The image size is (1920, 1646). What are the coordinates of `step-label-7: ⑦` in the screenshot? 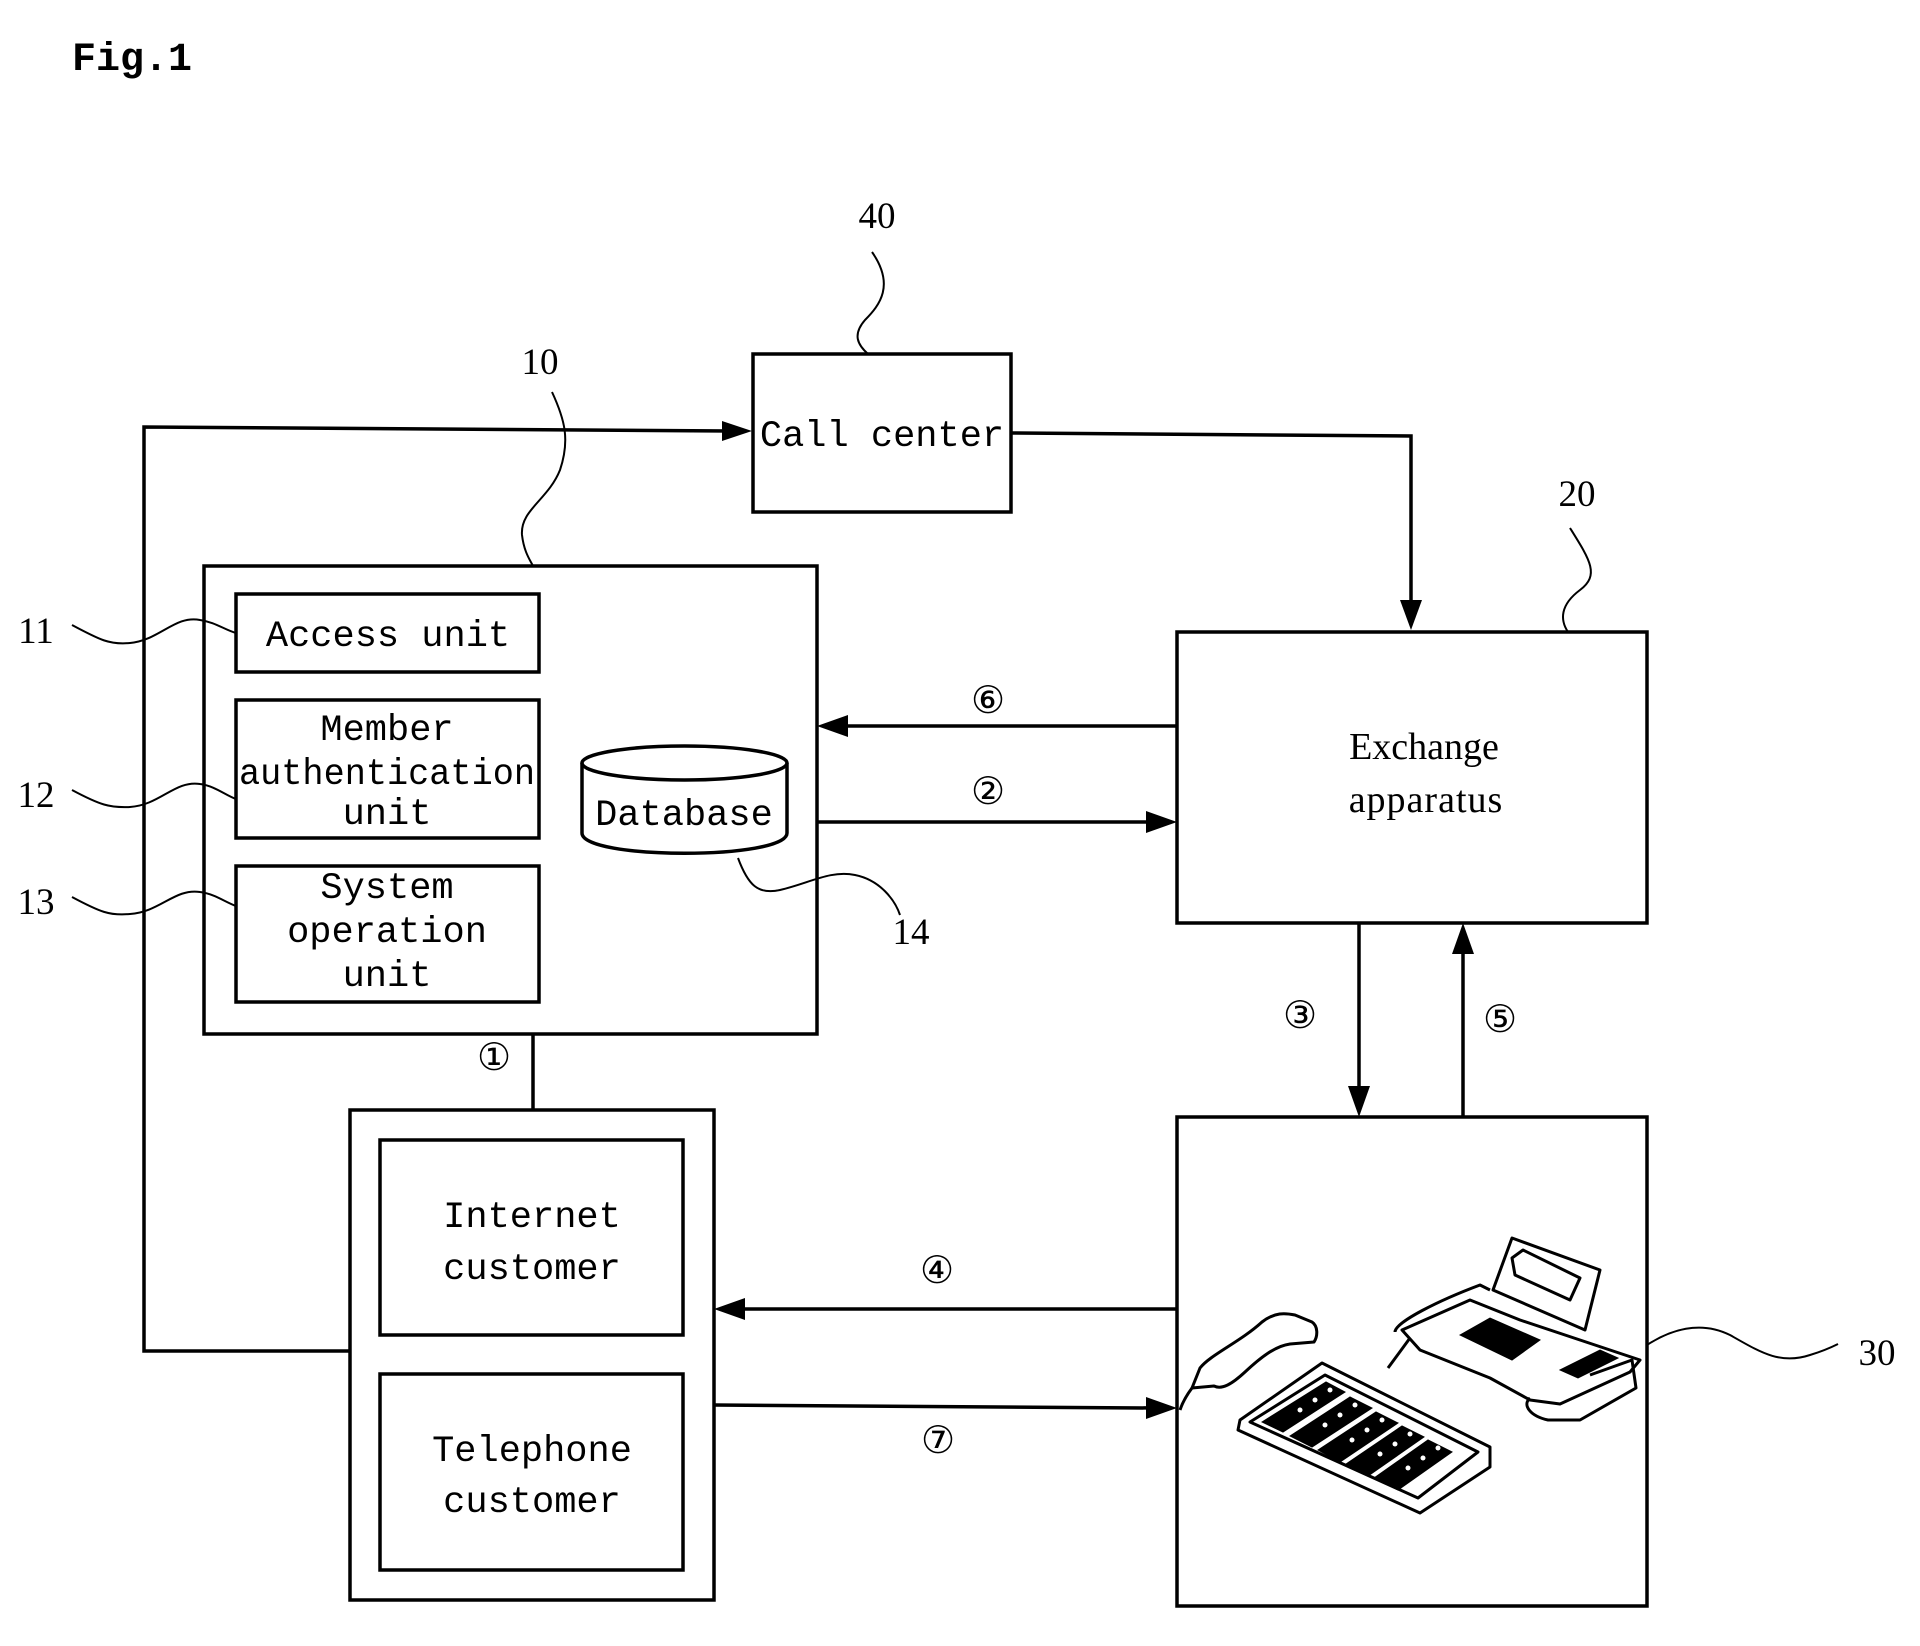 It's located at (938, 1440).